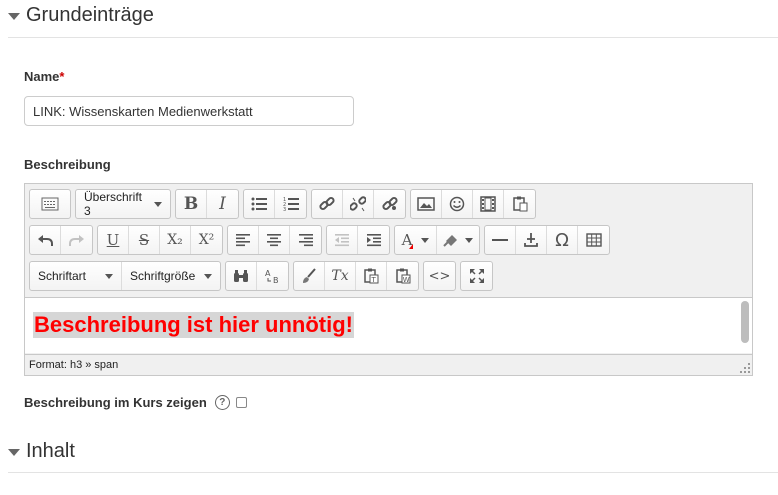  I want to click on show-description-row: Beschreibung im Kurs zeigen ?, so click(135, 402).